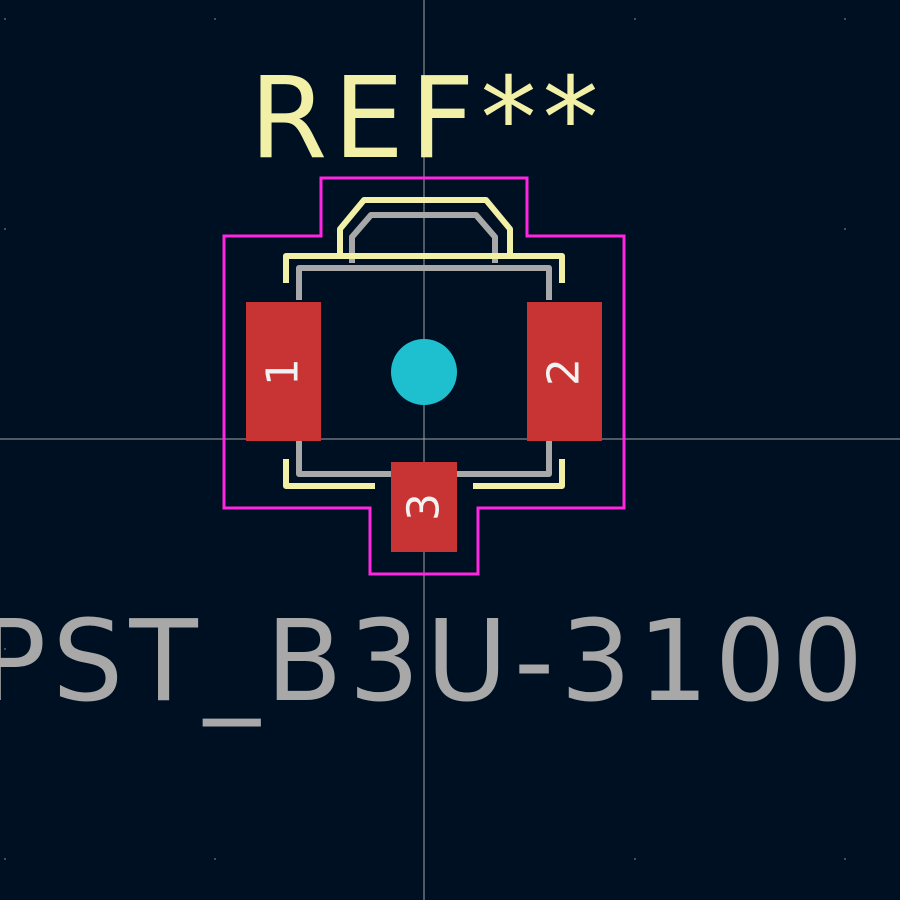  Describe the element at coordinates (426, 119) in the screenshot. I see `reference-designator: REF**` at that location.